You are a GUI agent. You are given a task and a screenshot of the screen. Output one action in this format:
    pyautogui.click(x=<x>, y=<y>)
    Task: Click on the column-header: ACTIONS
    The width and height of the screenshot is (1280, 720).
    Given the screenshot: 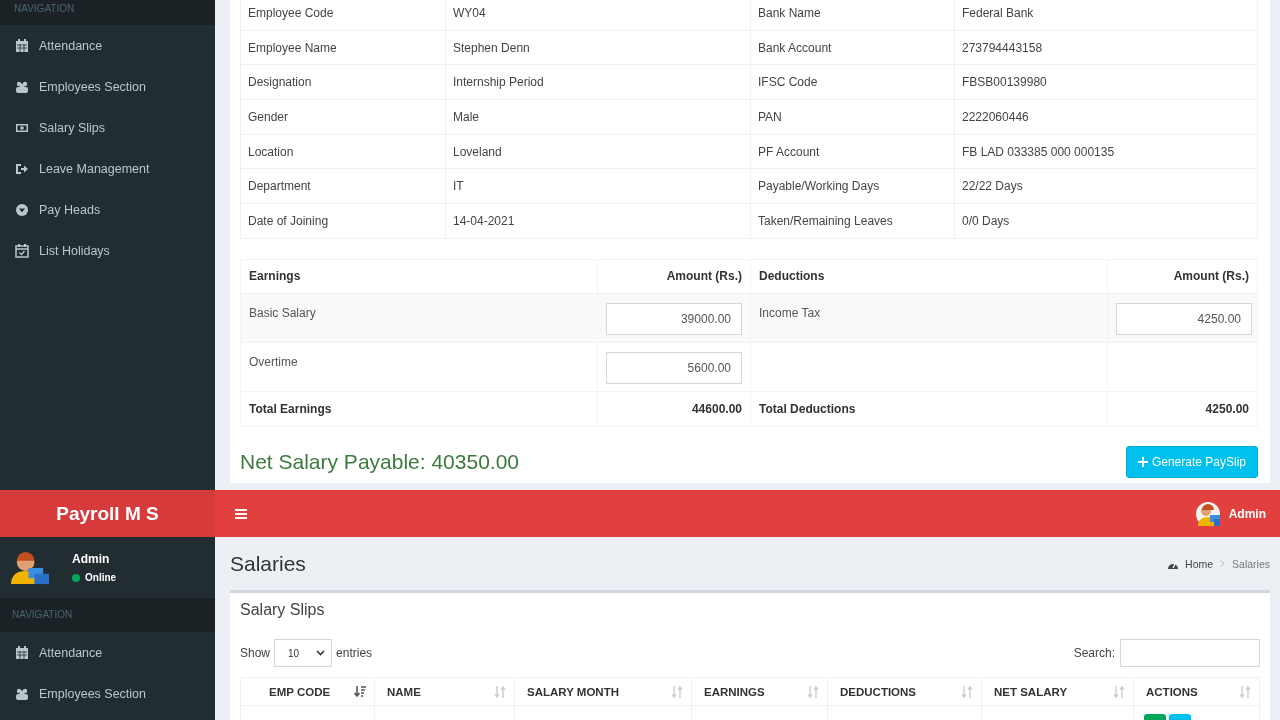 What is the action you would take?
    pyautogui.click(x=1196, y=691)
    